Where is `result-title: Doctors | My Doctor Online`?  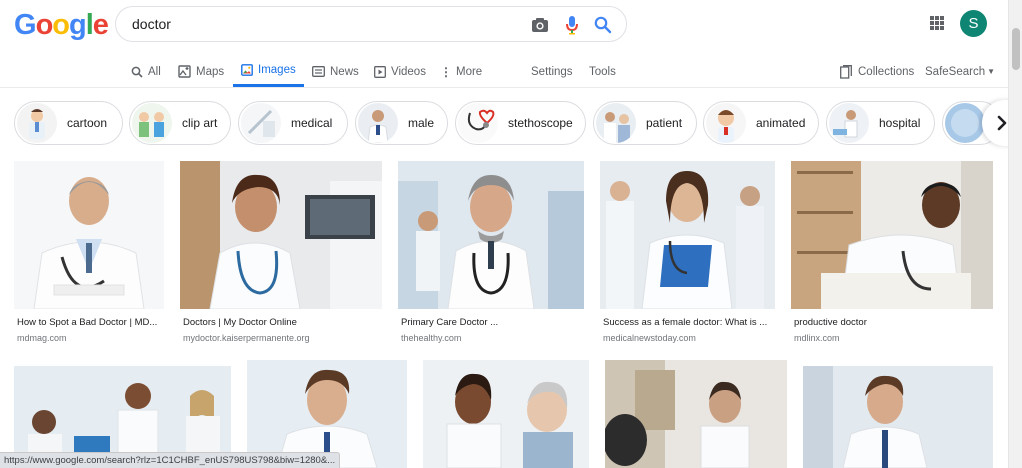
result-title: Doctors | My Doctor Online is located at coordinates (240, 322).